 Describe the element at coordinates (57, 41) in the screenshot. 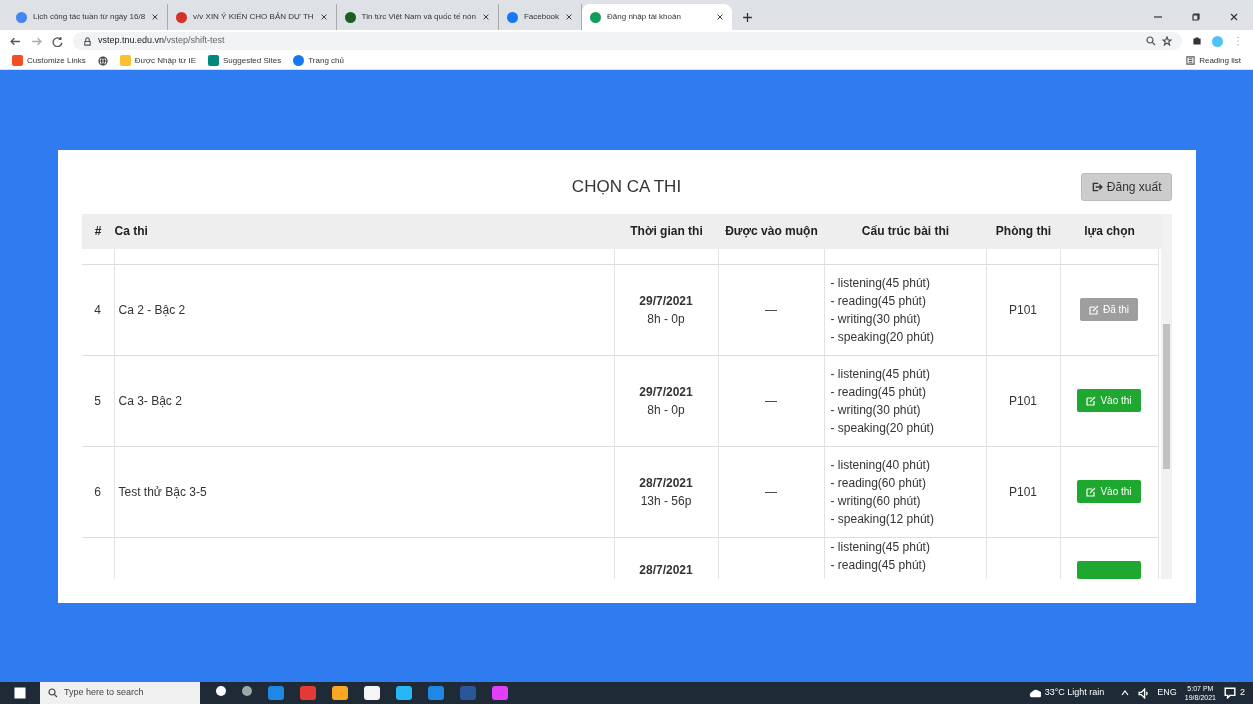

I see `reload-icon` at that location.